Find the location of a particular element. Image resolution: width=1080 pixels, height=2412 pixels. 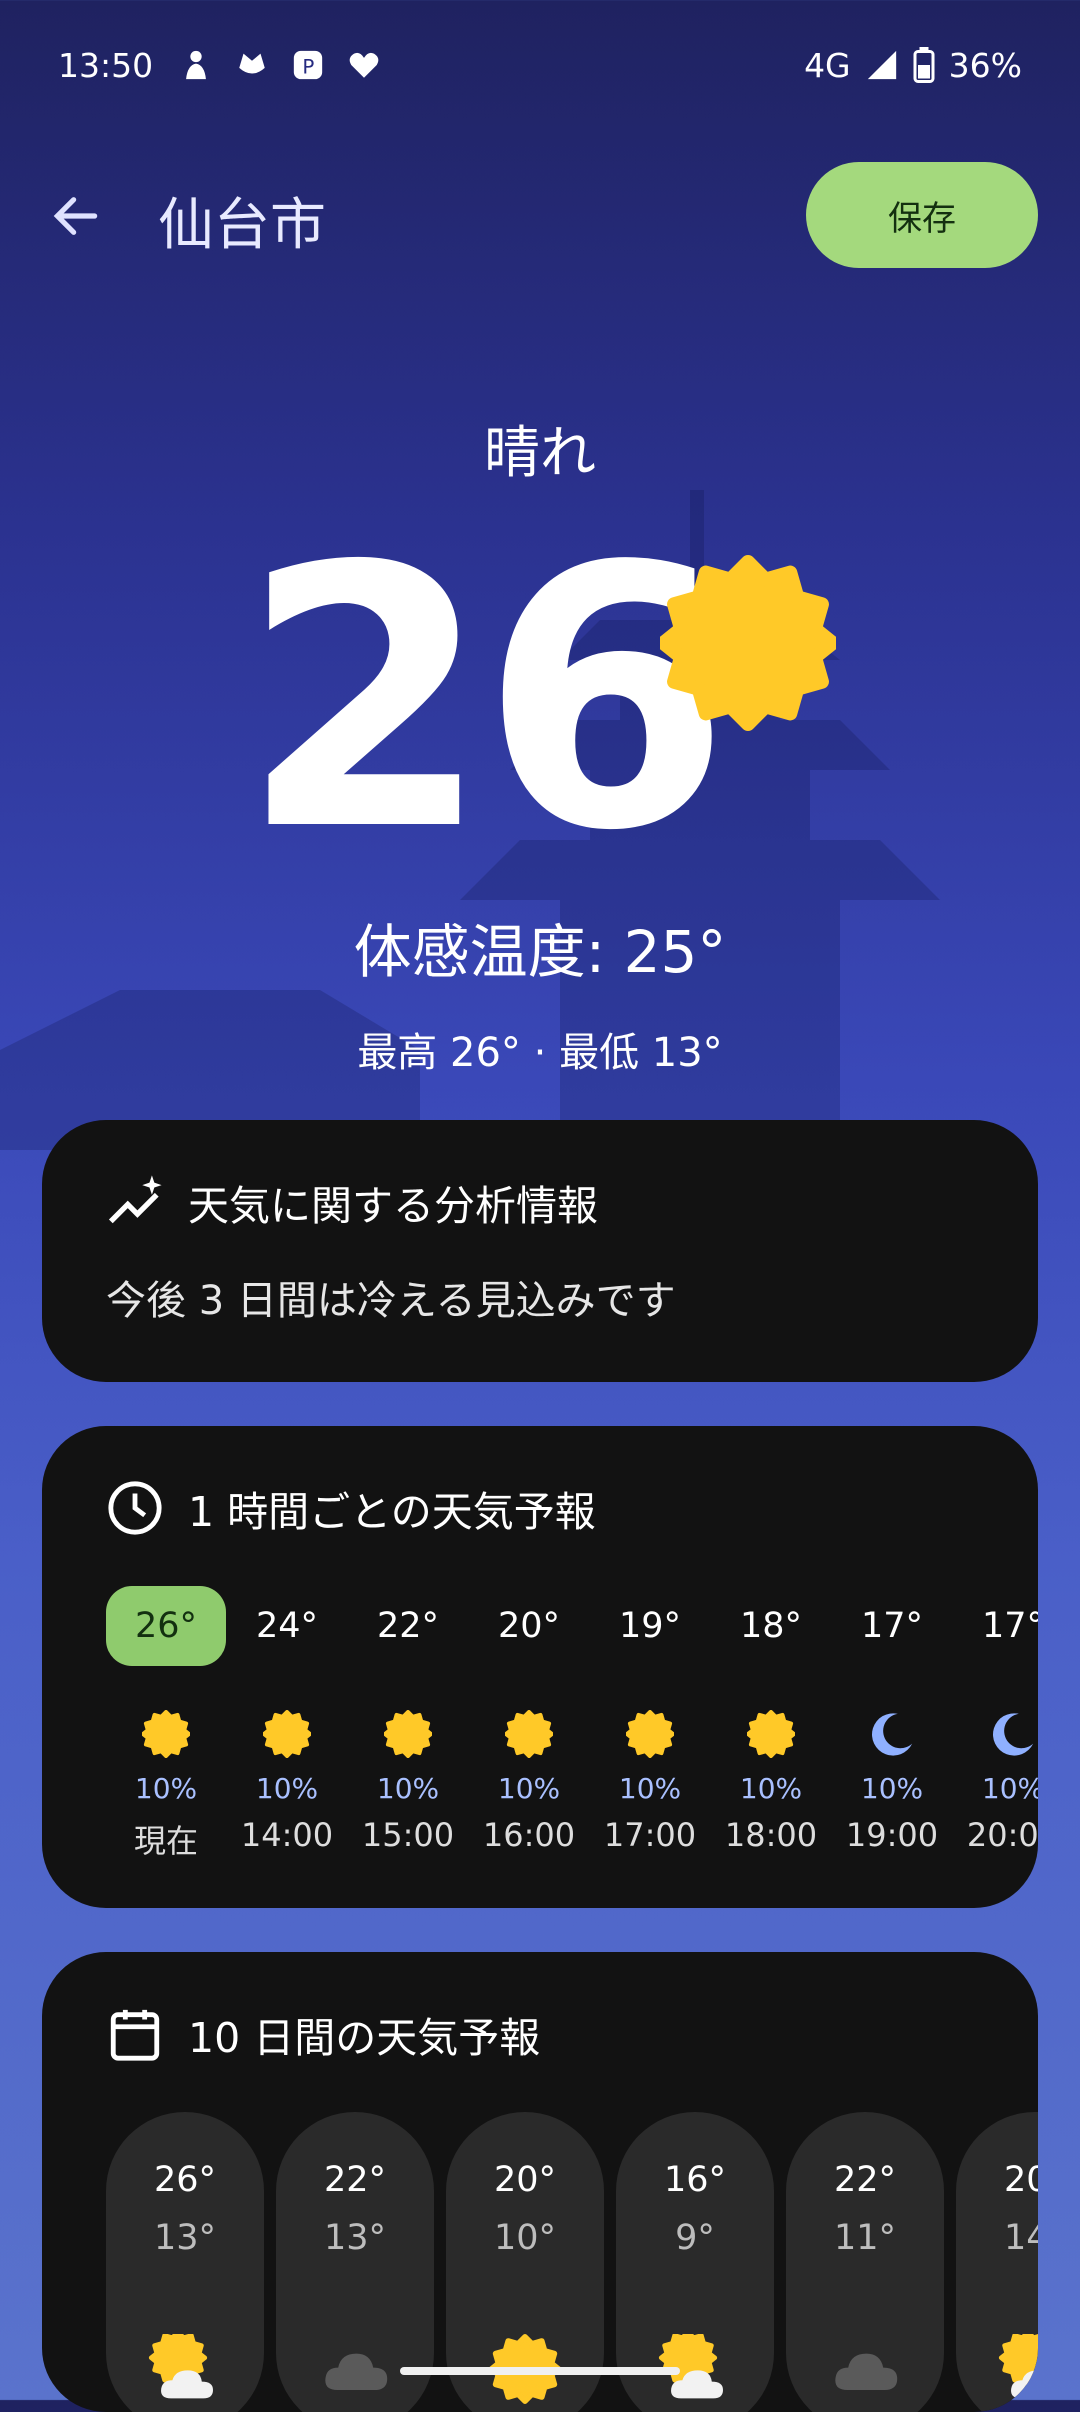

current-temperature: 26 is located at coordinates (485, 699).